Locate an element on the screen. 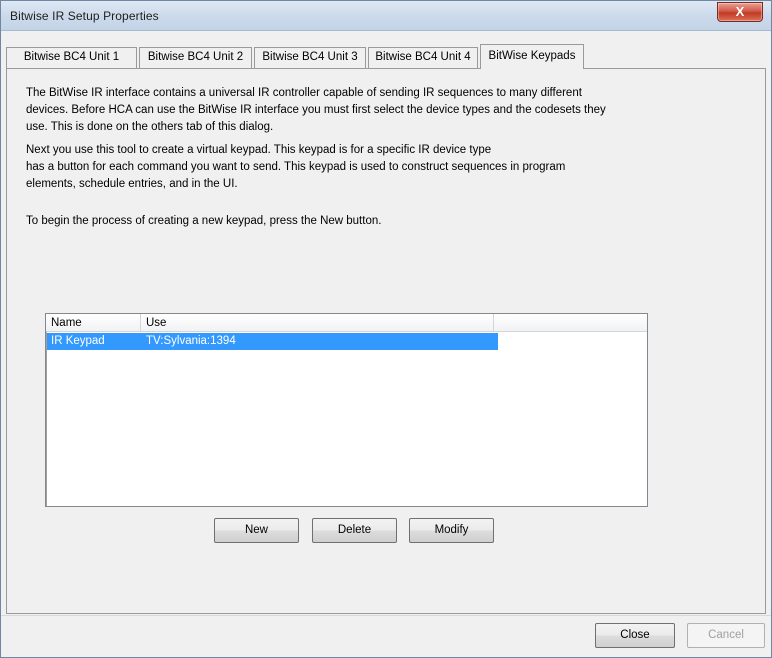  tab-label: Bitwise BC4 Unit 3 is located at coordinates (310, 57).